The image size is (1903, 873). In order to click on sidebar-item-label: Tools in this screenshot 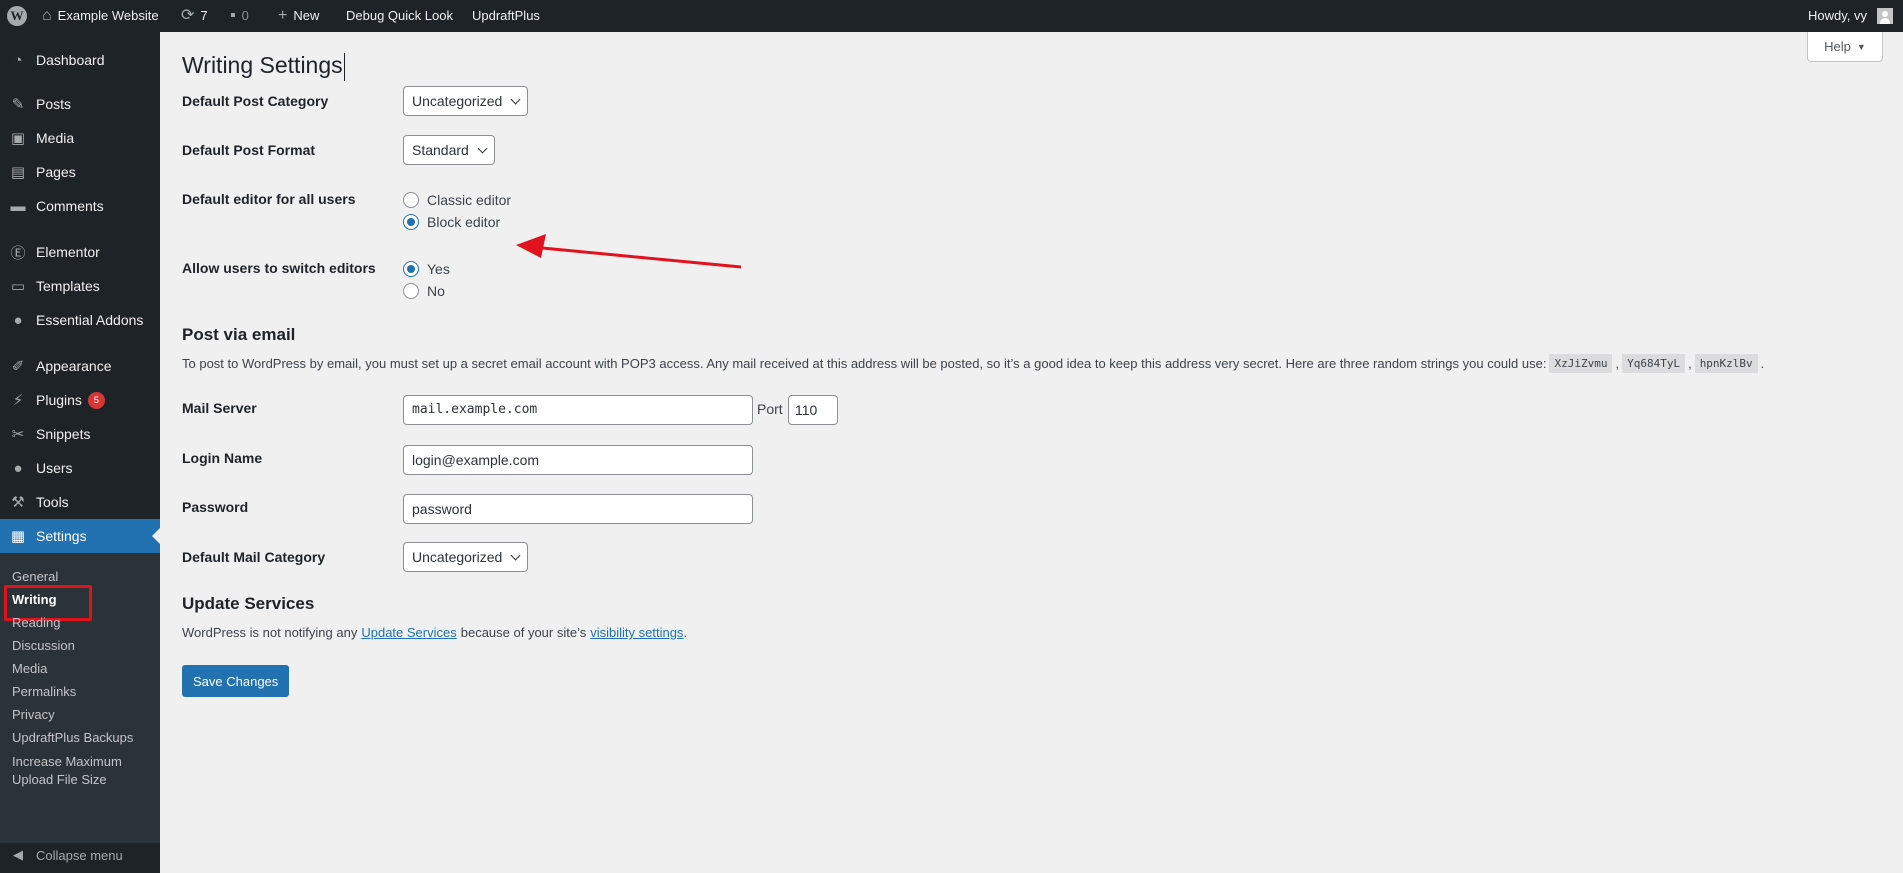, I will do `click(52, 502)`.